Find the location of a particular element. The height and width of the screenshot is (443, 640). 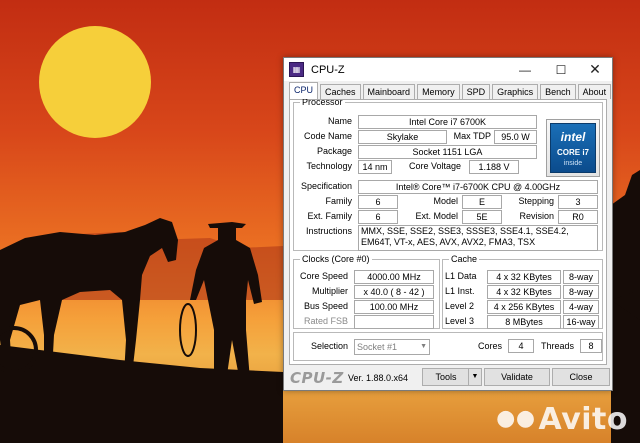

revision-value: R0 is located at coordinates (578, 217).